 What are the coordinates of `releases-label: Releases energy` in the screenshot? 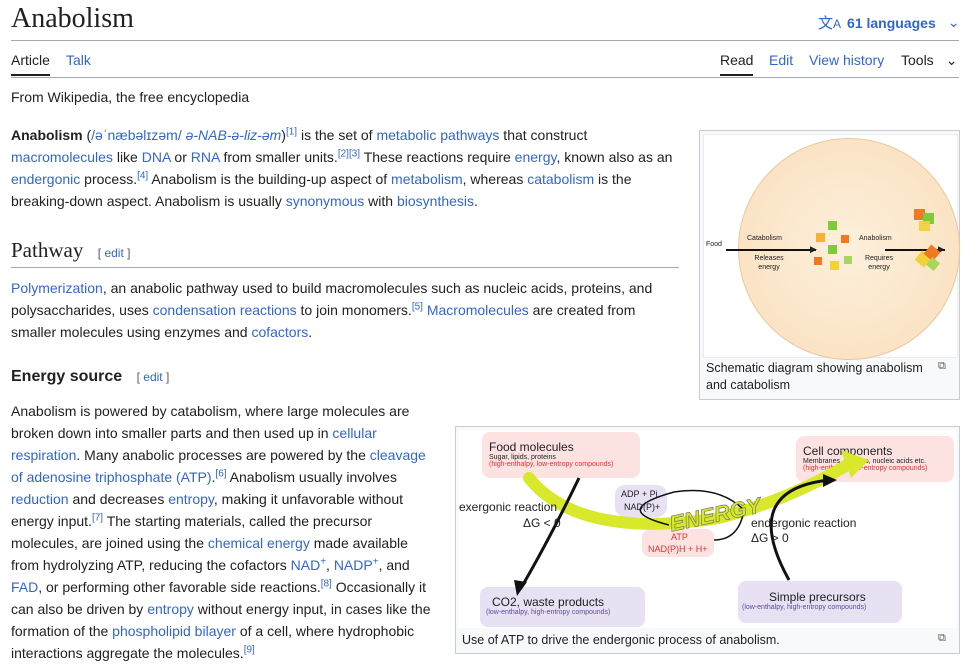 It's located at (769, 263).